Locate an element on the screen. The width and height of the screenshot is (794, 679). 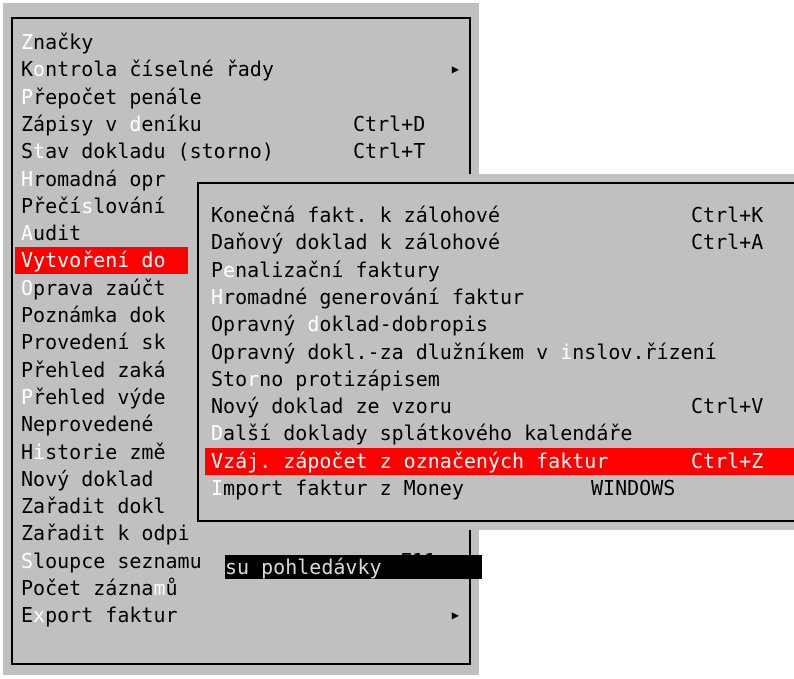
label-text: udit is located at coordinates (57, 233).